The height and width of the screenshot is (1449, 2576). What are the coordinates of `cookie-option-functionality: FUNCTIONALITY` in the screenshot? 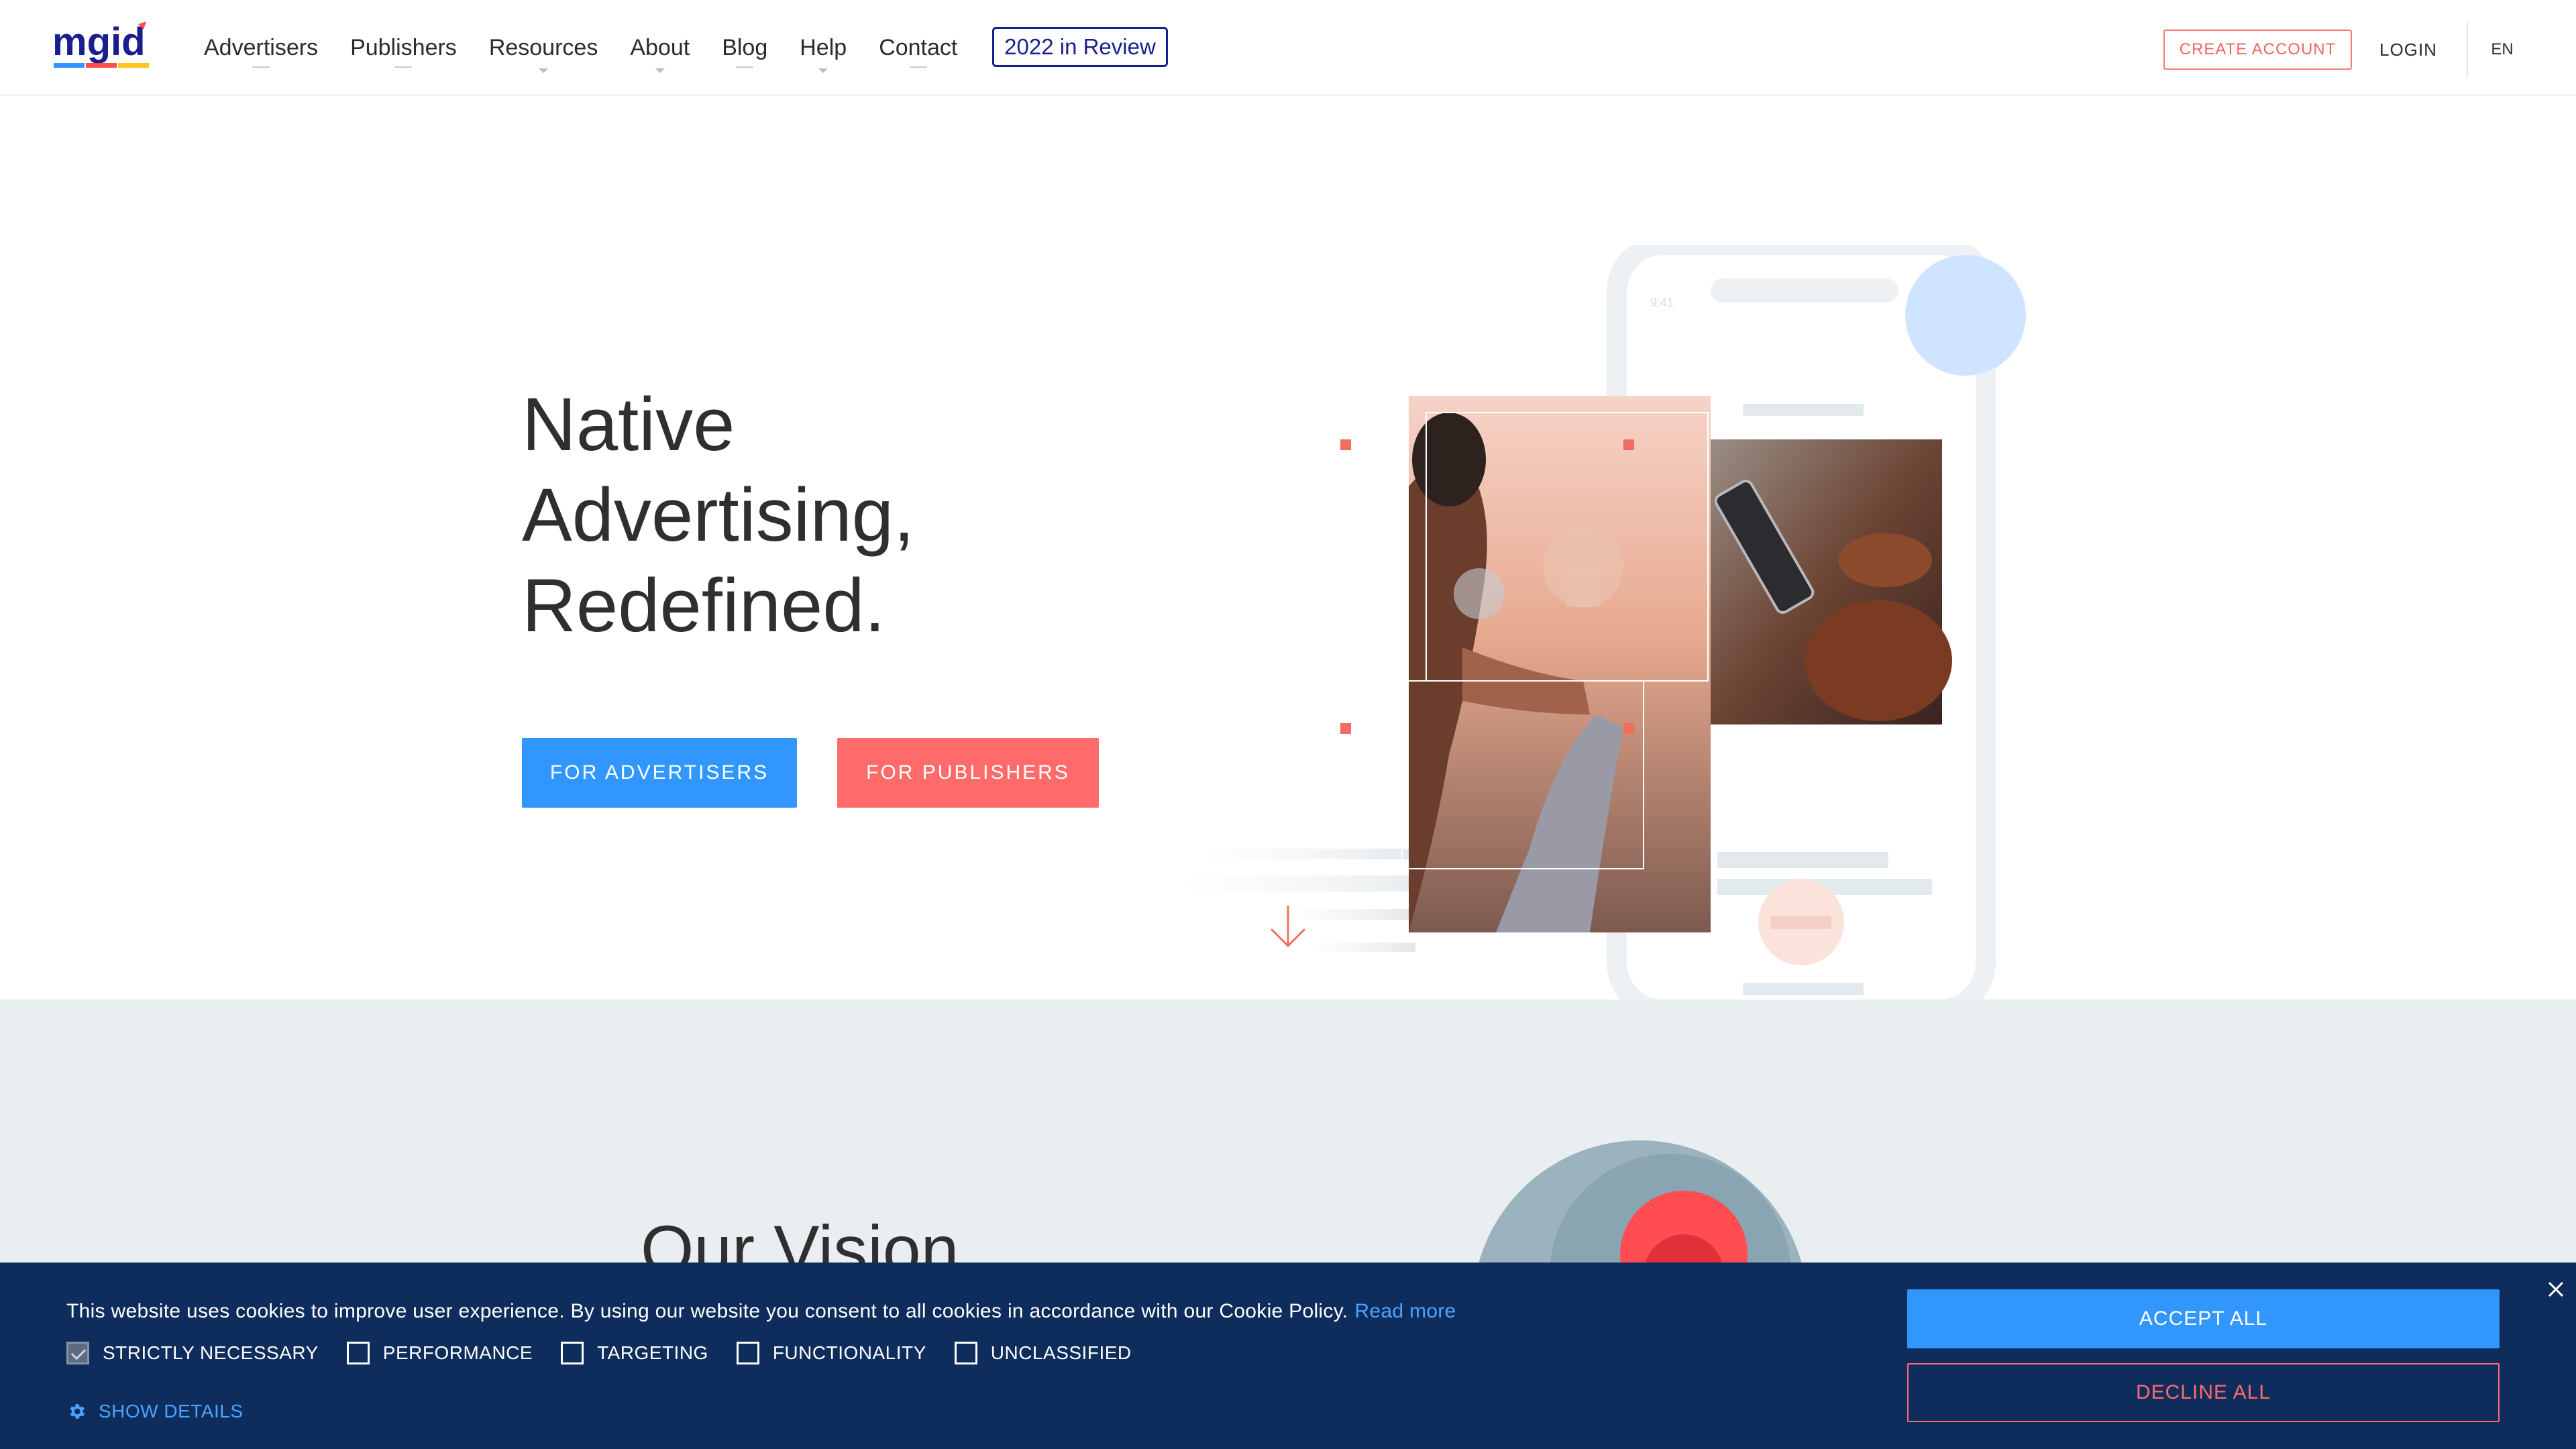 It's located at (831, 1353).